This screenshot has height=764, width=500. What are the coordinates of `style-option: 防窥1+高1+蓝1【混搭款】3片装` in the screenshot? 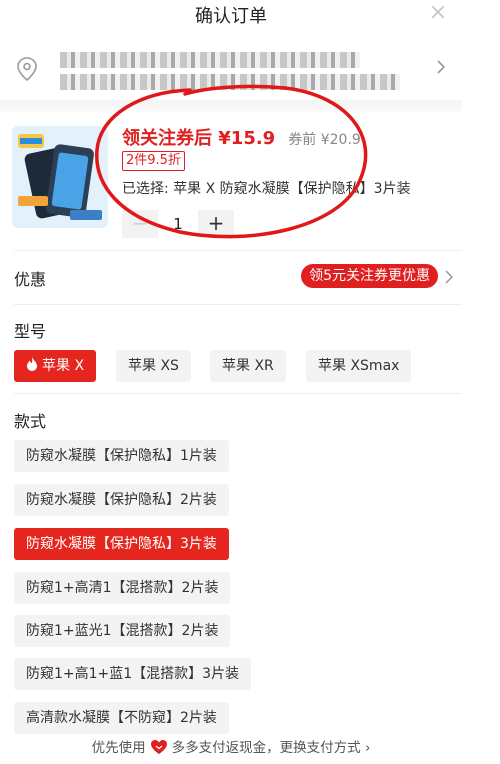 It's located at (133, 674).